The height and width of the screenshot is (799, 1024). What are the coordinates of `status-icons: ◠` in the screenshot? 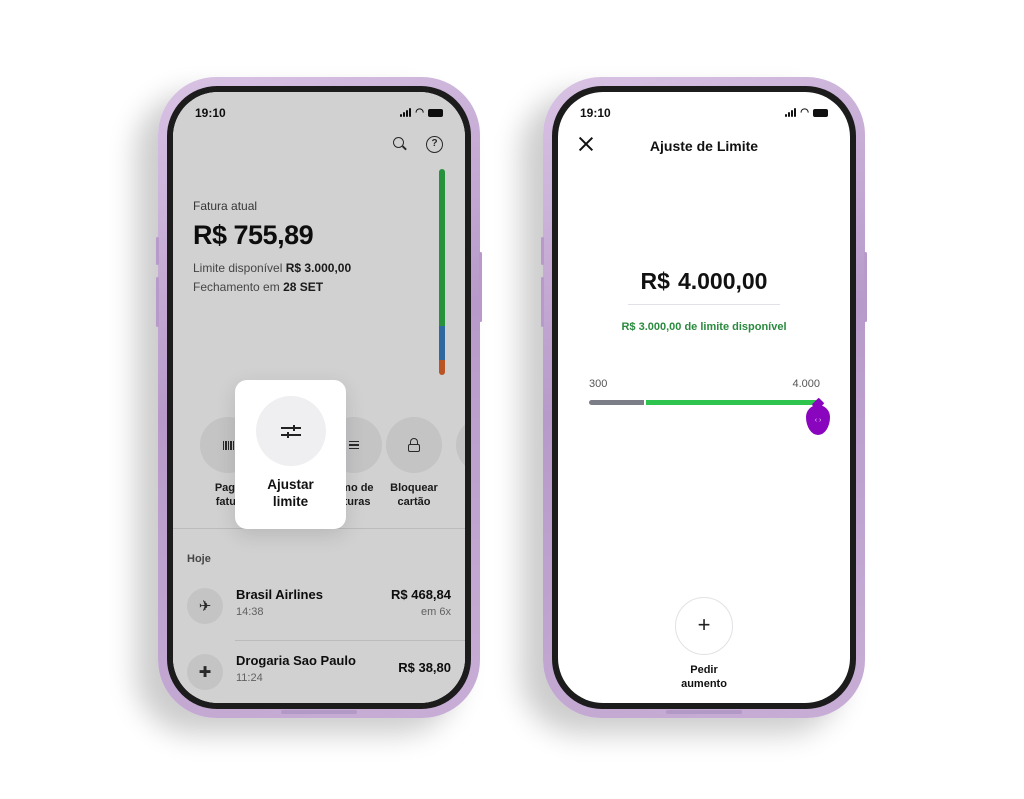 It's located at (806, 112).